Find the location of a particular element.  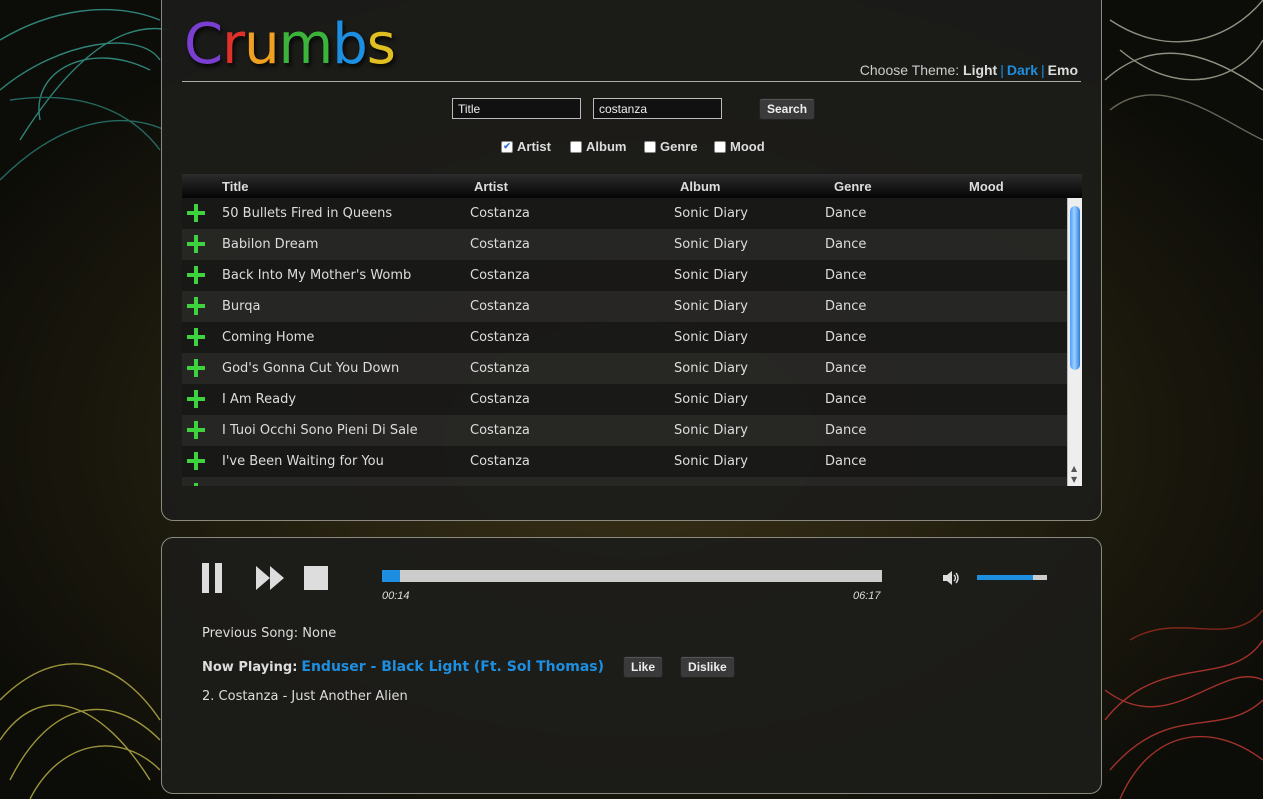

stop-icon is located at coordinates (317, 579).